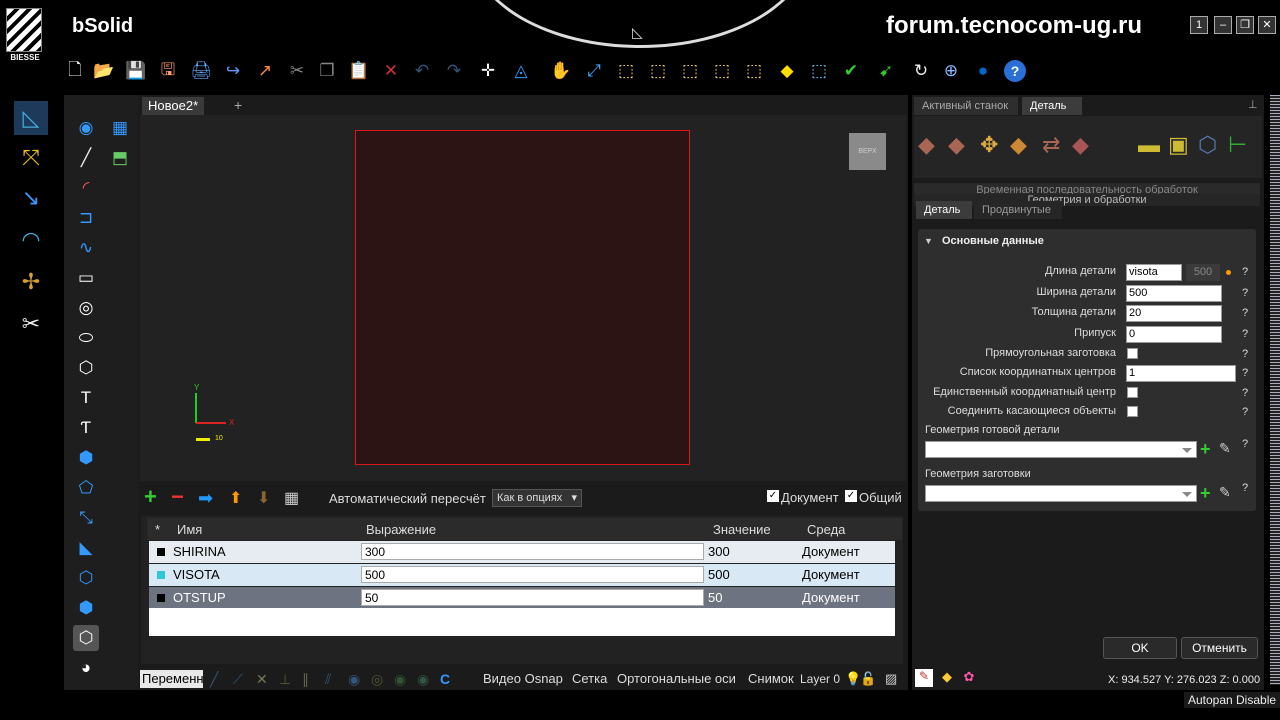  What do you see at coordinates (969, 678) in the screenshot?
I see `palette-icon: ✿` at bounding box center [969, 678].